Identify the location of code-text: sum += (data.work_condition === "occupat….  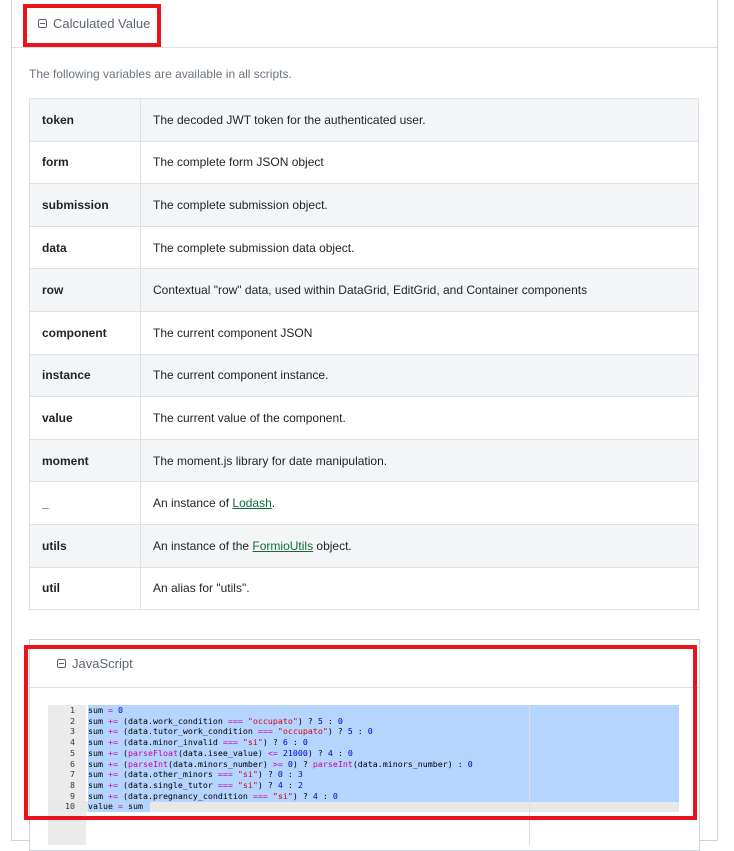
(215, 720).